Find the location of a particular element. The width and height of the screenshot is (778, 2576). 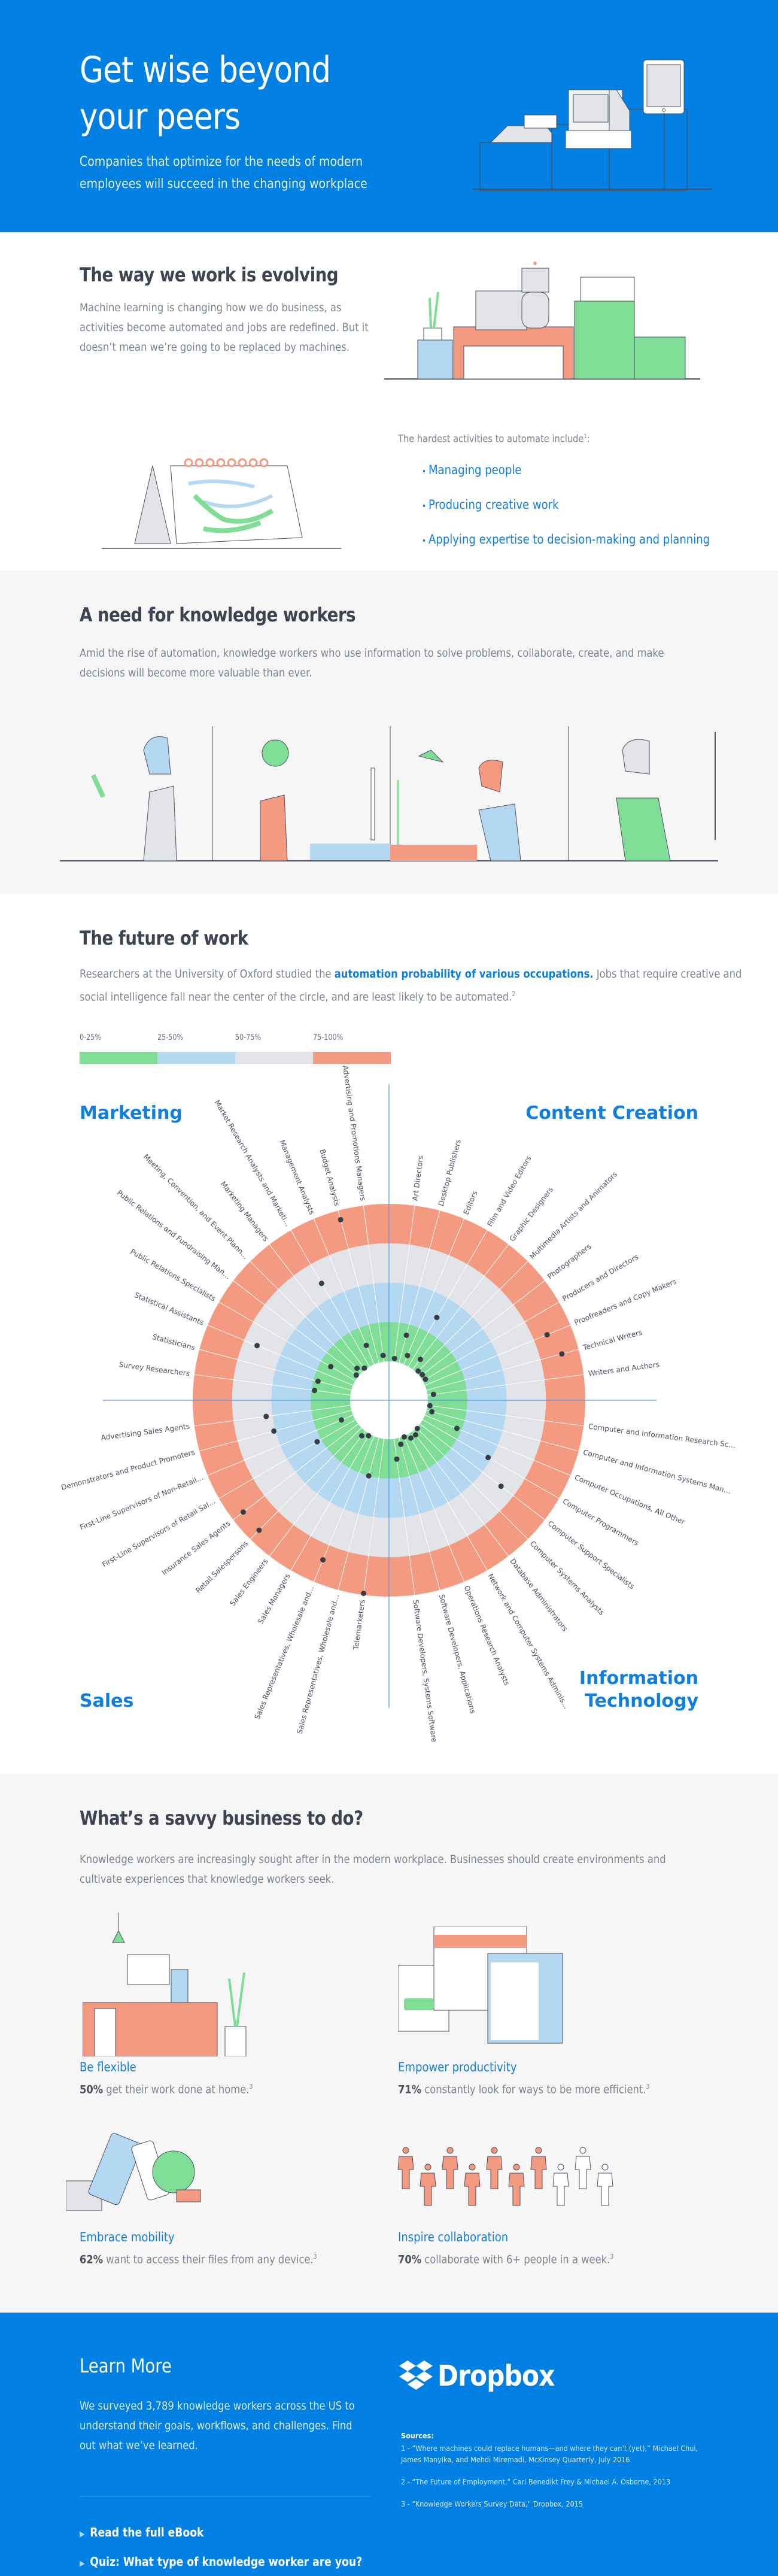

monitor-icon is located at coordinates (148, 1969).